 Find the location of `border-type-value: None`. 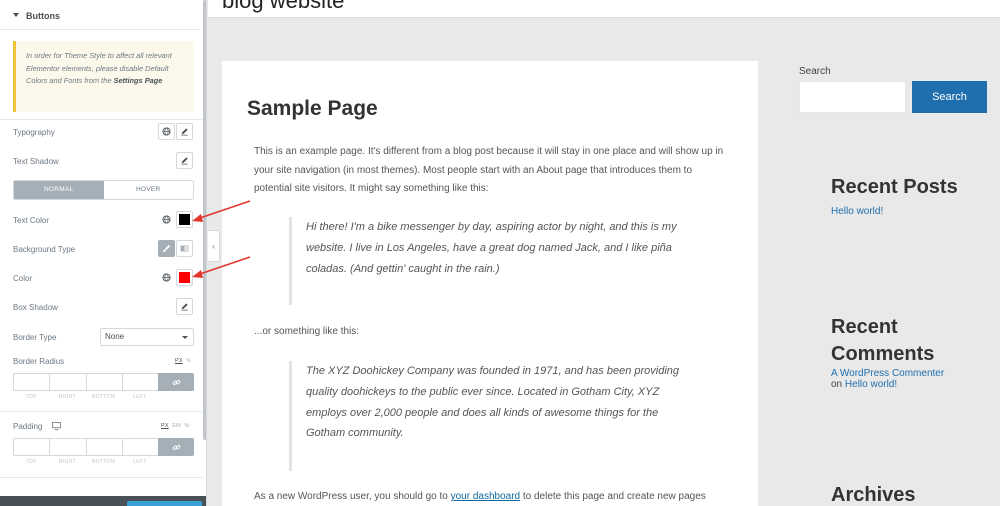

border-type-value: None is located at coordinates (115, 336).